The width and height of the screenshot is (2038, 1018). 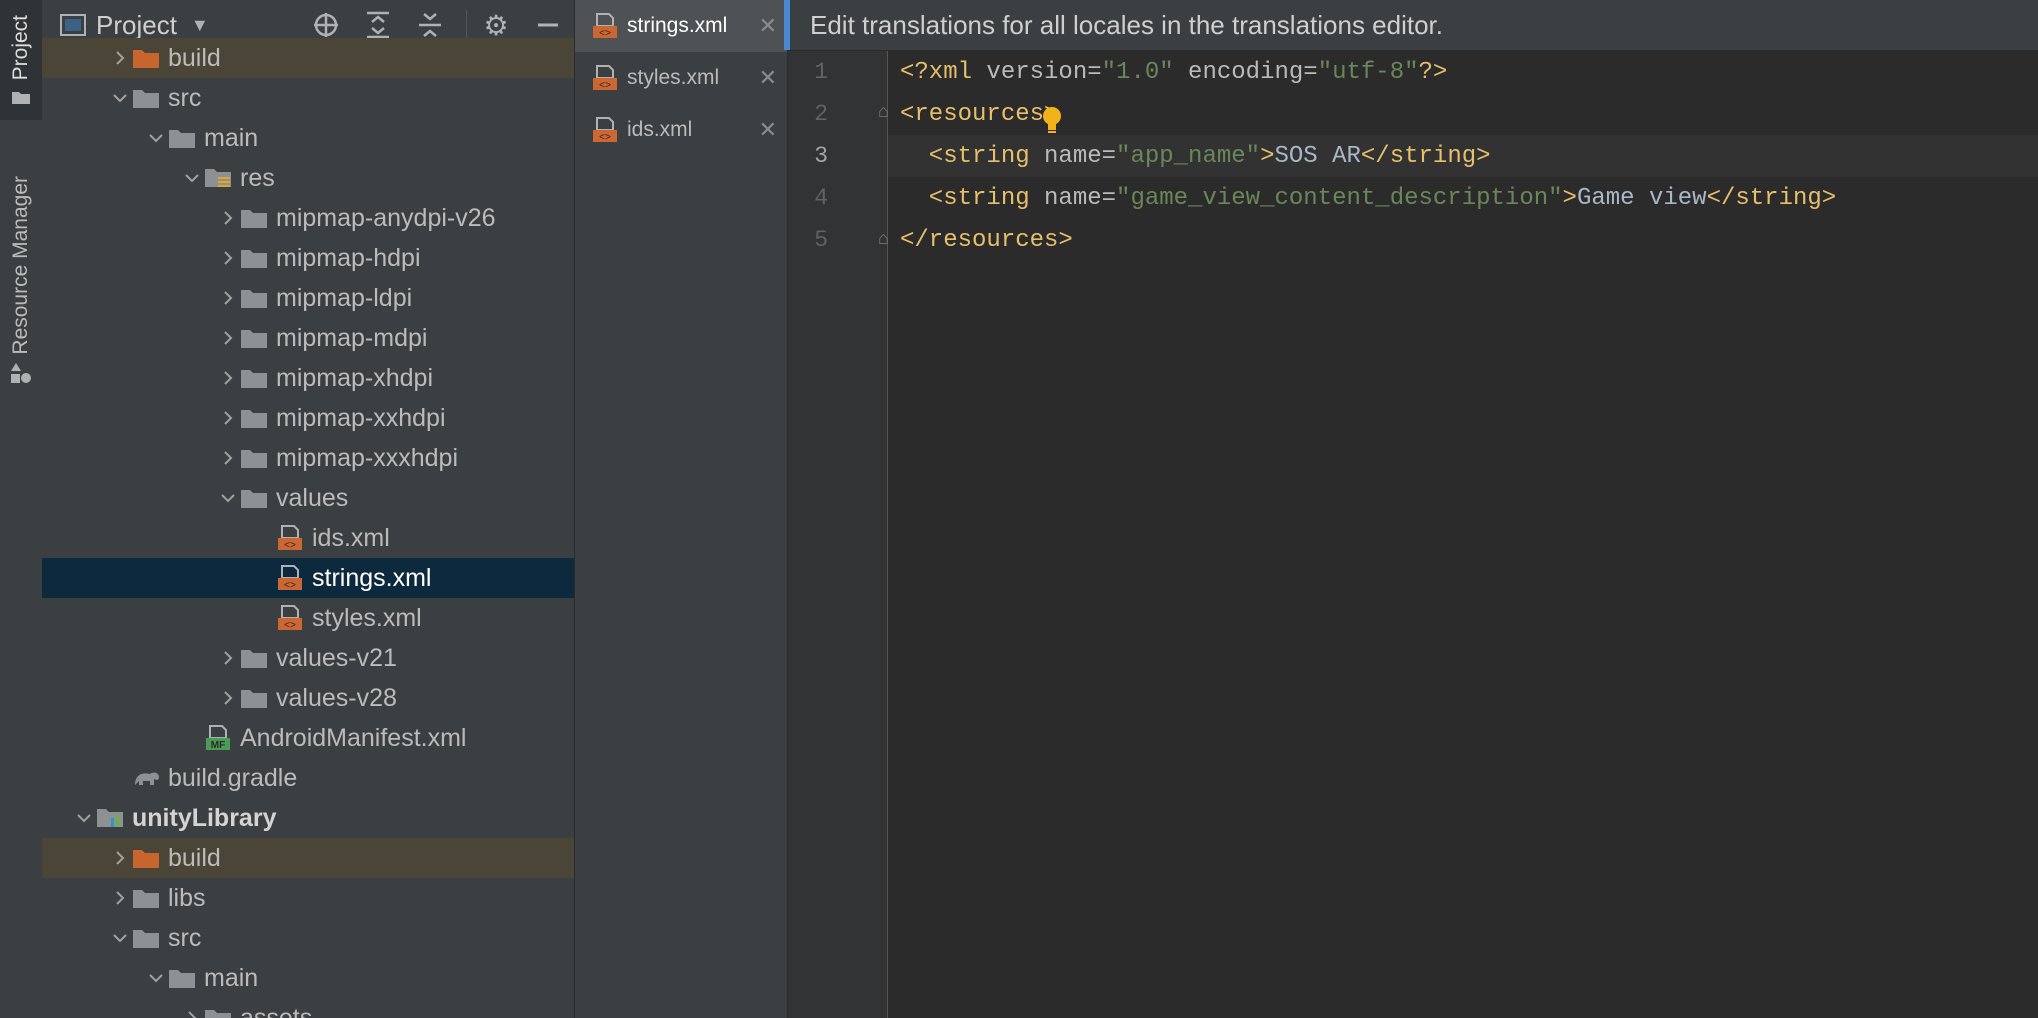 What do you see at coordinates (308, 658) in the screenshot?
I see `tree-item: values-v21` at bounding box center [308, 658].